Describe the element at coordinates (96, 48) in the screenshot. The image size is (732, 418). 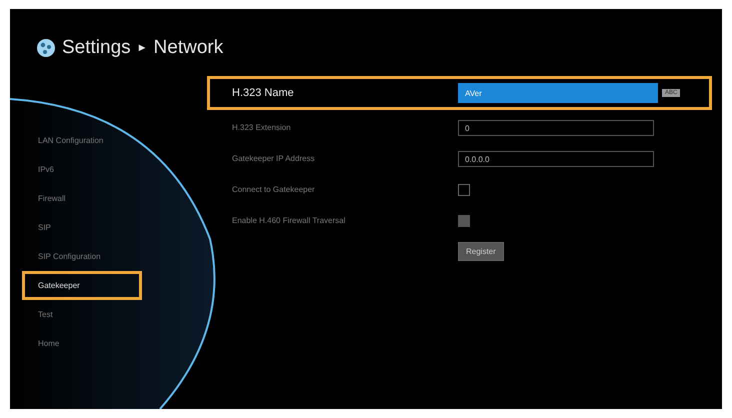
I see `page-title: Settings` at that location.